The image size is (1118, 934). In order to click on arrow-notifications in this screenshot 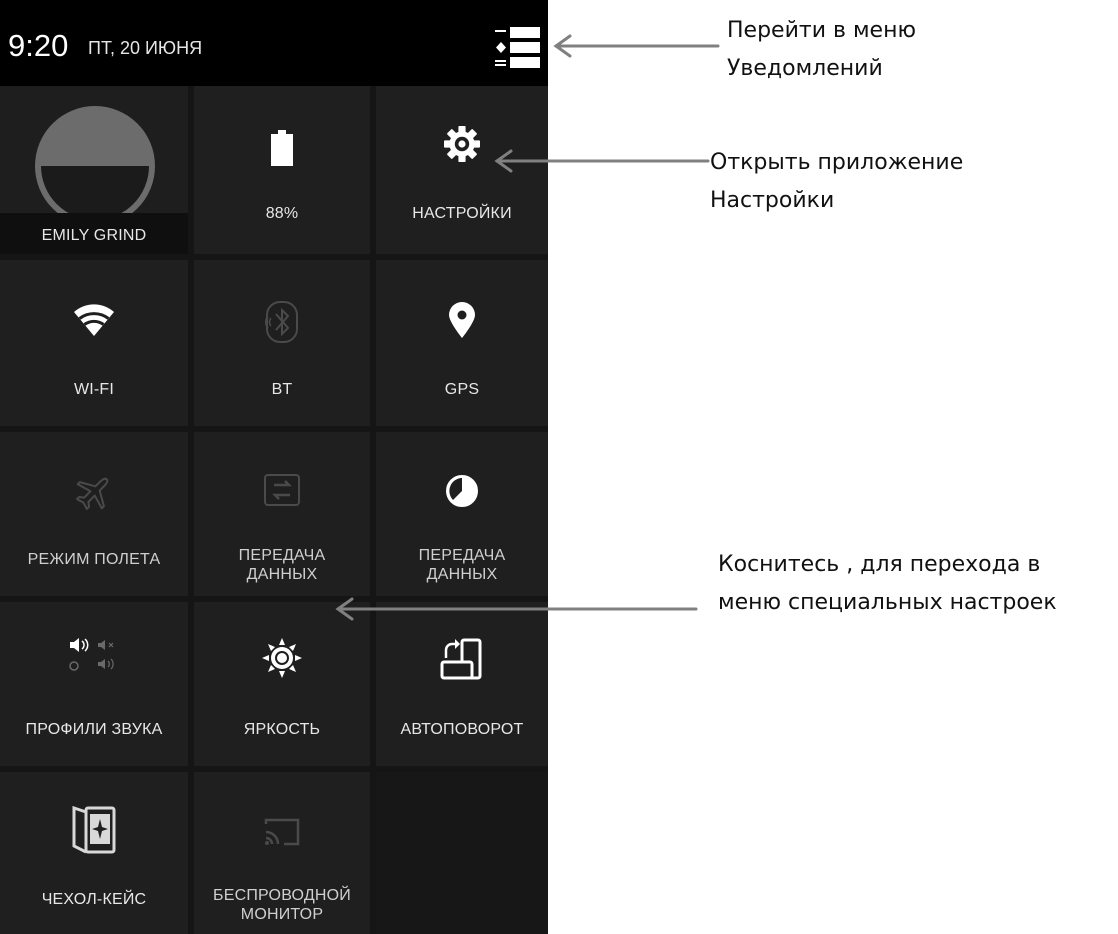, I will do `click(636, 46)`.